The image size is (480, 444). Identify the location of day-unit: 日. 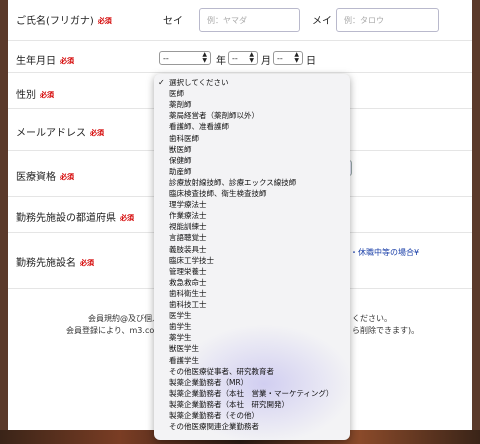
(311, 61).